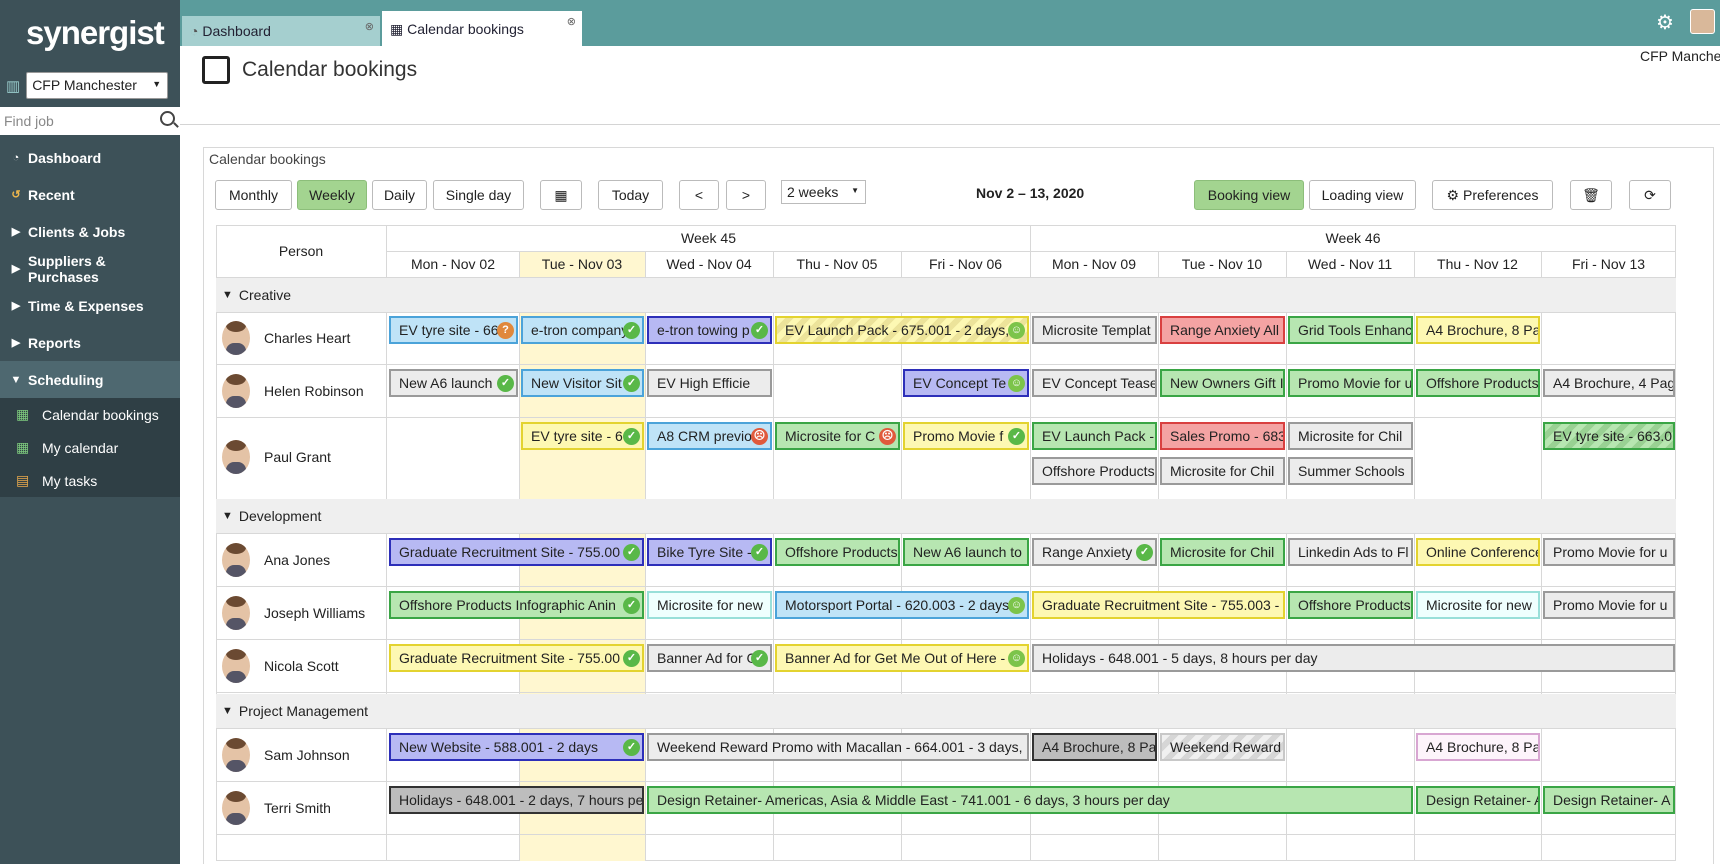 This screenshot has height=864, width=1720. I want to click on office-dropdown: CFP Manchester, so click(97, 85).